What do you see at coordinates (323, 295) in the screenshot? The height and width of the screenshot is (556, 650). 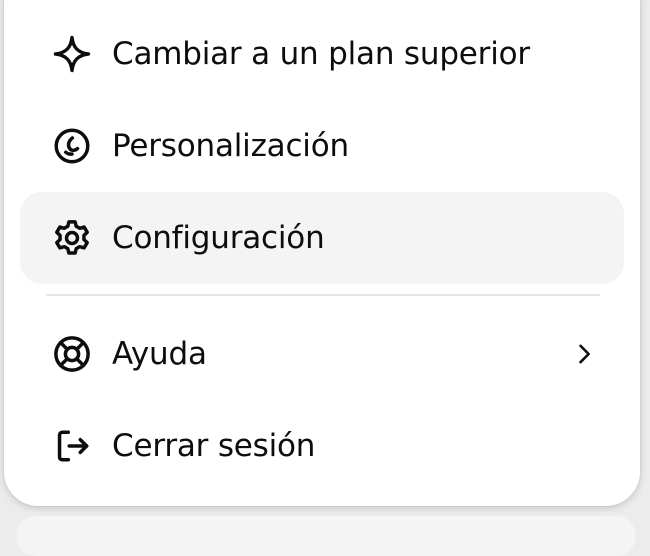 I see `menu-divider` at bounding box center [323, 295].